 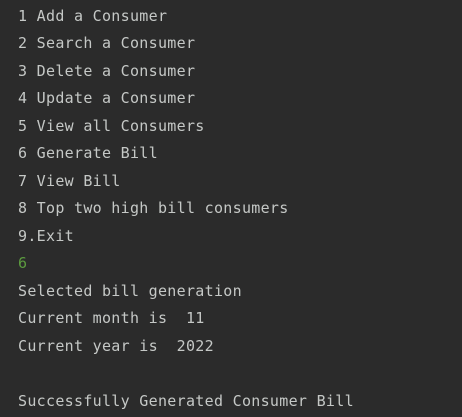 What do you see at coordinates (130, 291) in the screenshot?
I see `output-selected-bill-generation: Selected bill generation` at bounding box center [130, 291].